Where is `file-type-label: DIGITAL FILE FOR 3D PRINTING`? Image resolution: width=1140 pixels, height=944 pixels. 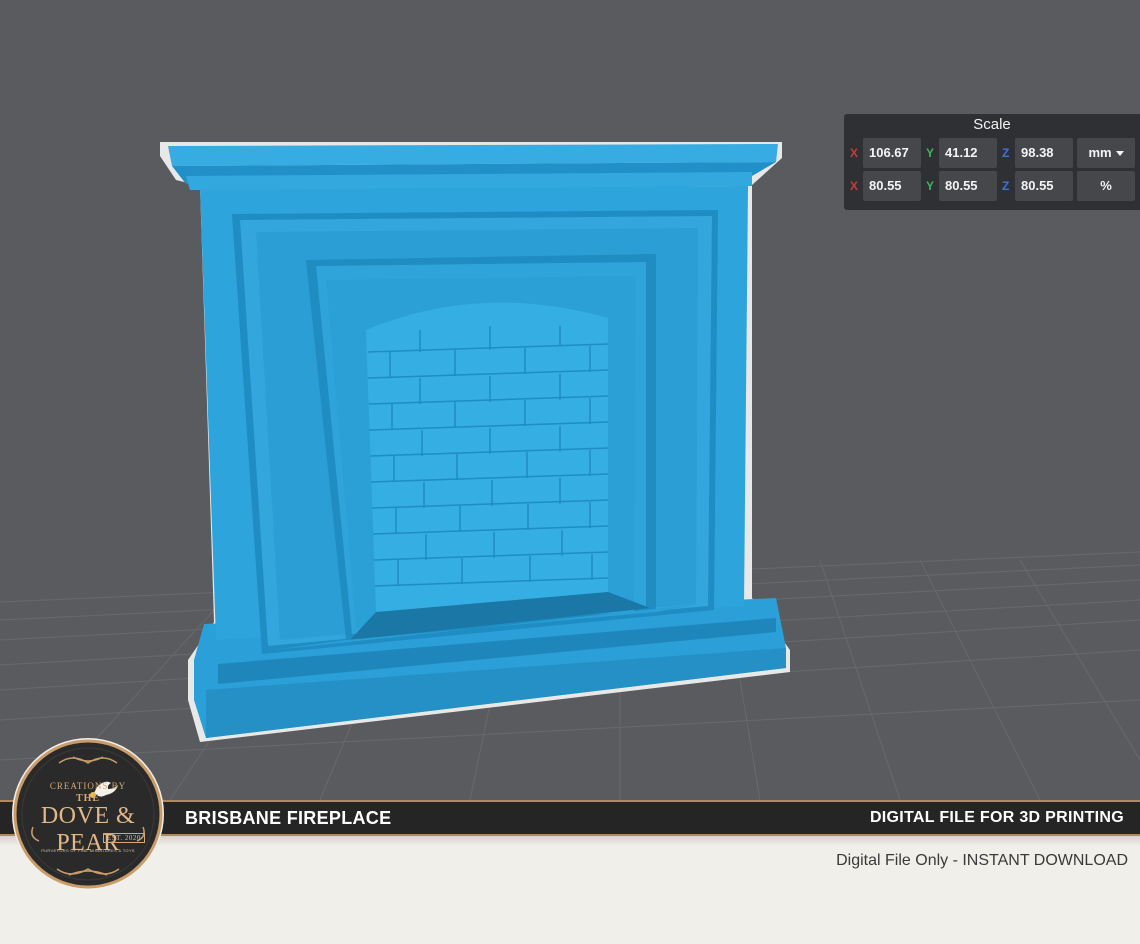 file-type-label: DIGITAL FILE FOR 3D PRINTING is located at coordinates (996, 817).